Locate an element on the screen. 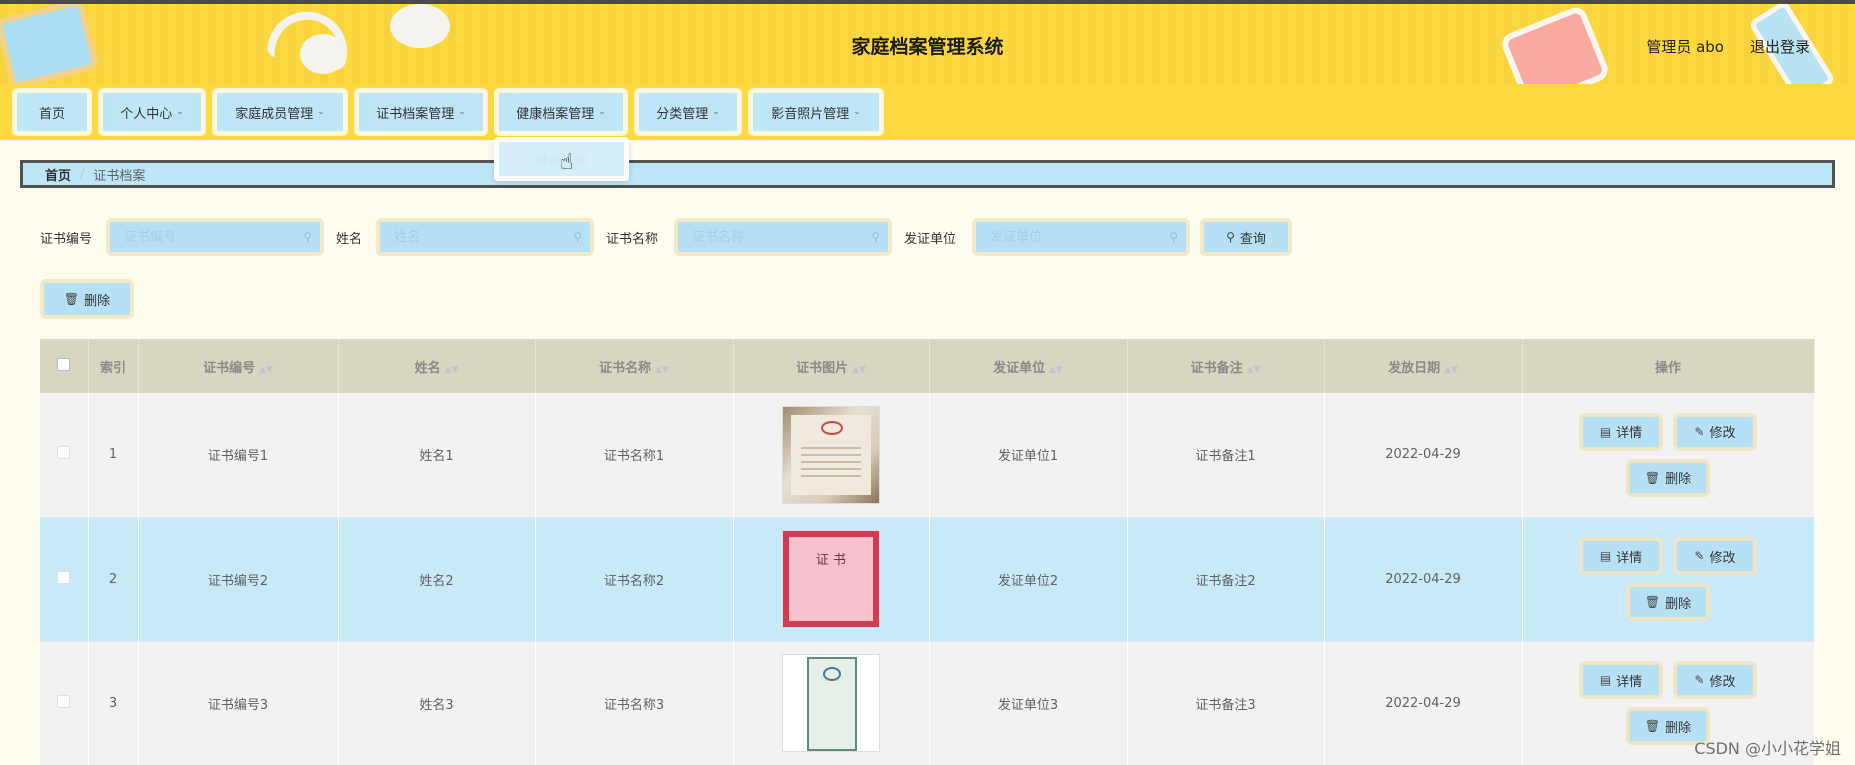  query-button: ⚲ 查询 is located at coordinates (1246, 237).